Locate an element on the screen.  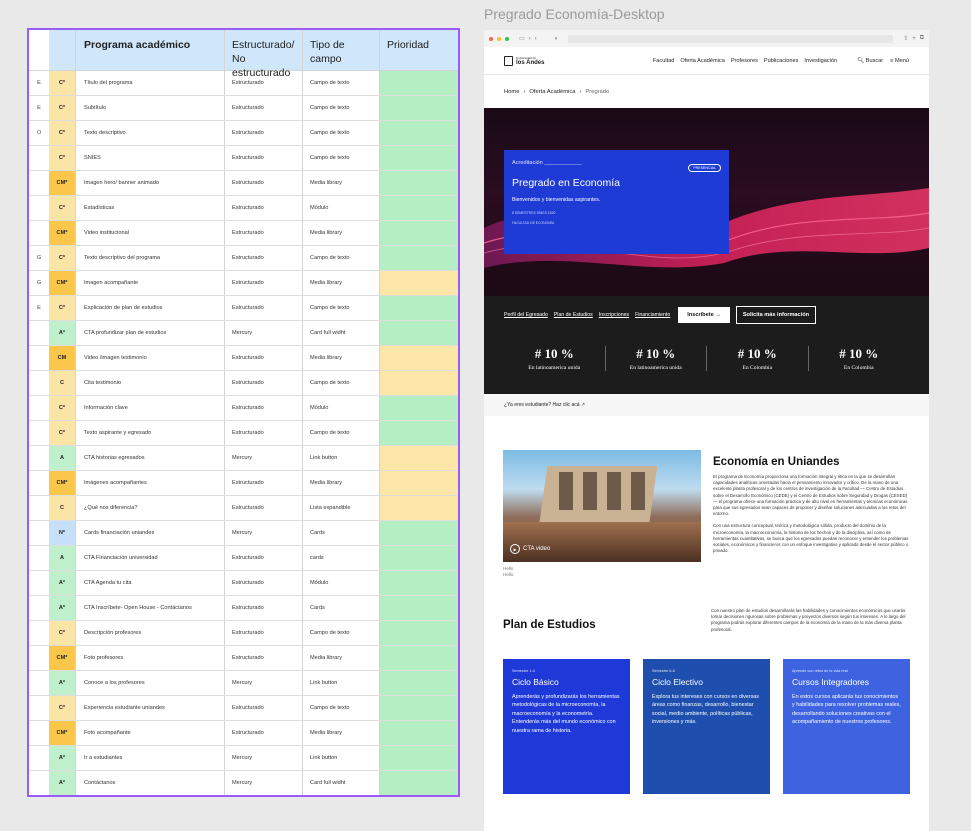
back-icon: ‹ is located at coordinates (530, 39).